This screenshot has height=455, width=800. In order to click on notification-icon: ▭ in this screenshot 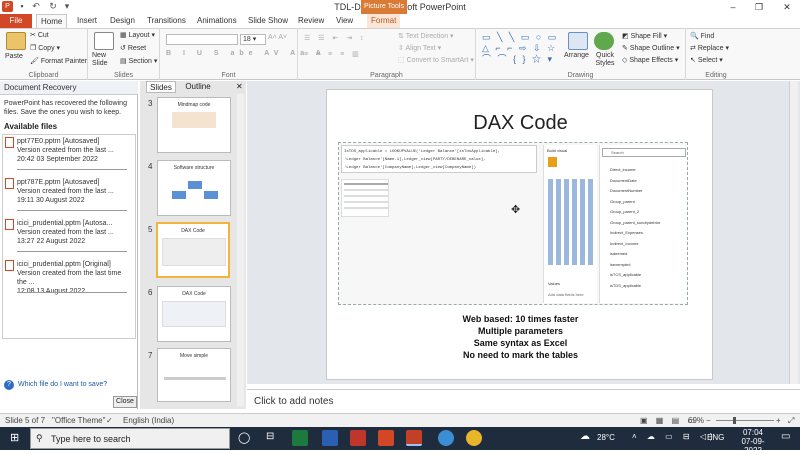, I will do `click(785, 436)`.